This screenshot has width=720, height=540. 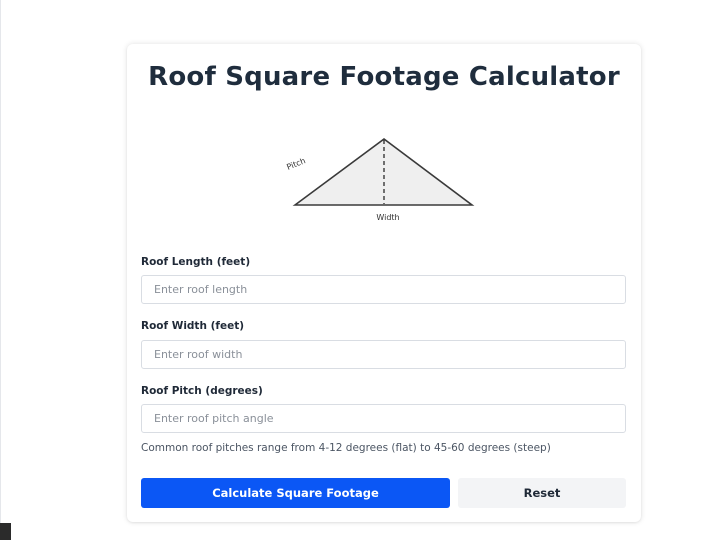 I want to click on window-edge, so click(x=0, y=270).